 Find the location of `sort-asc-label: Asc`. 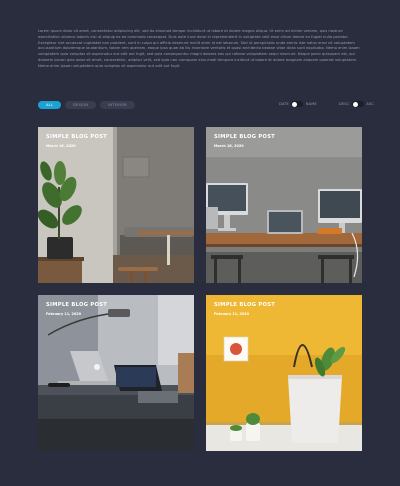

sort-asc-label: Asc is located at coordinates (370, 104).